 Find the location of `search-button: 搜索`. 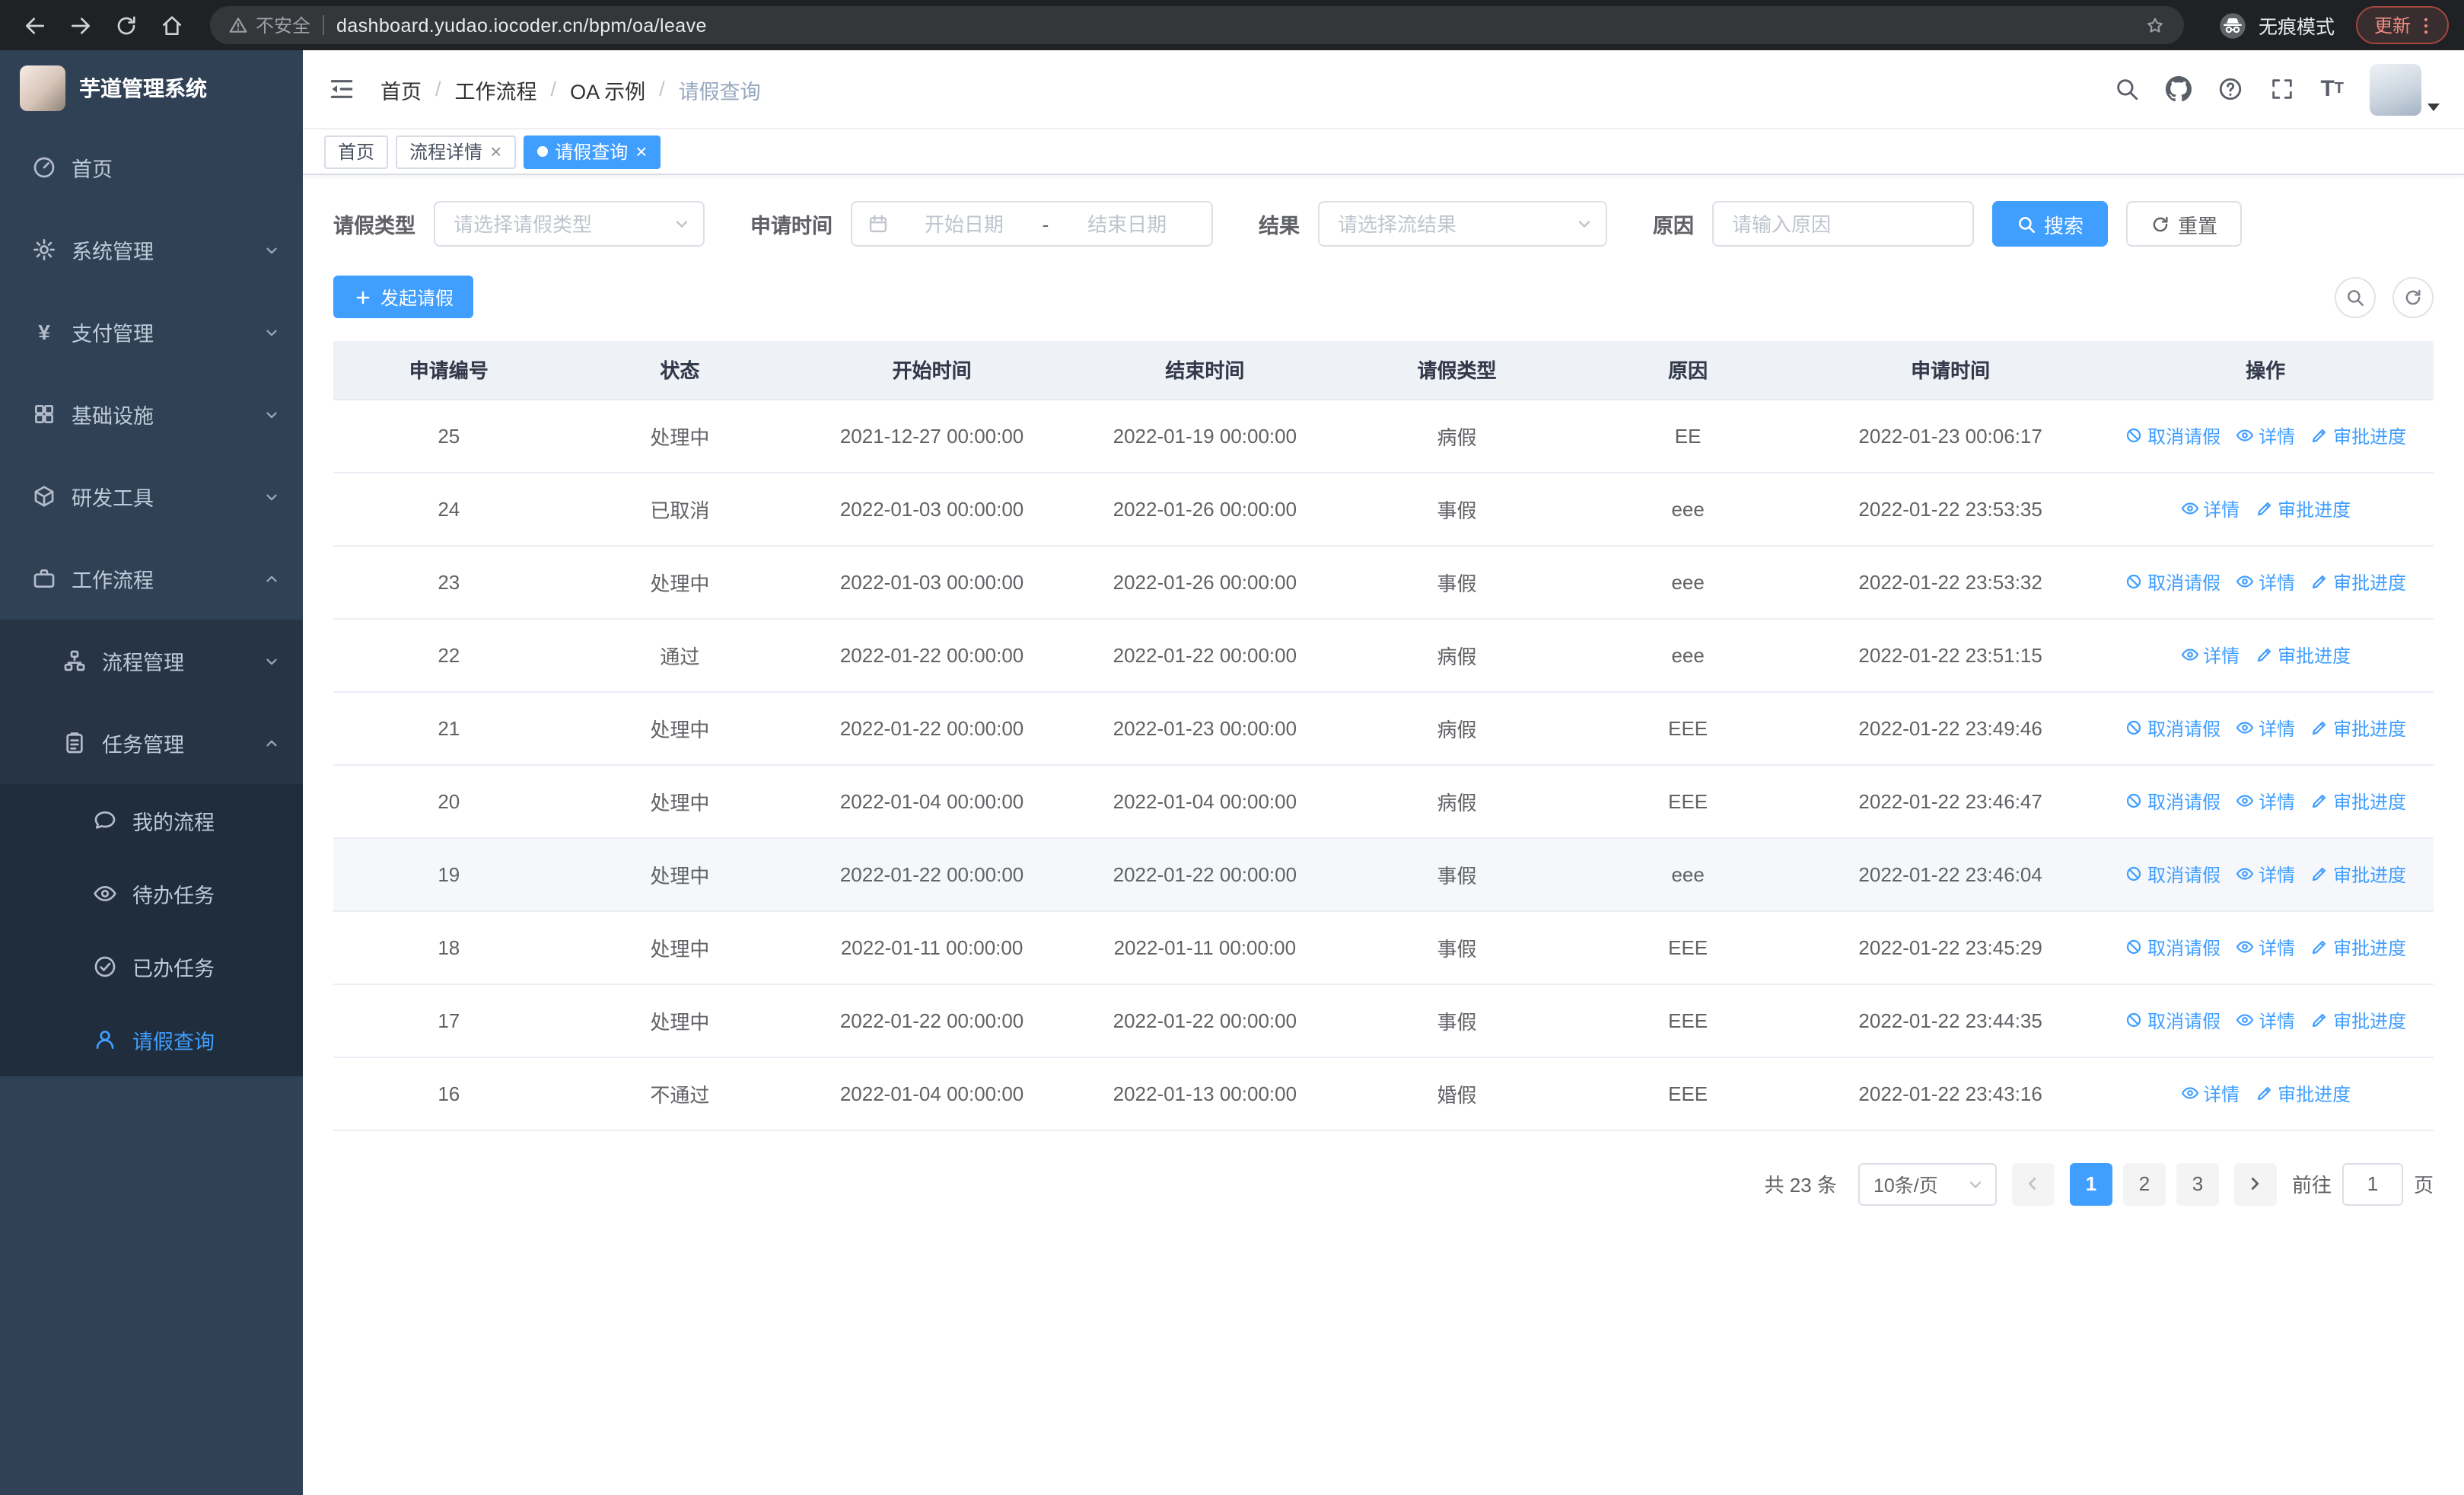

search-button: 搜索 is located at coordinates (2050, 224).